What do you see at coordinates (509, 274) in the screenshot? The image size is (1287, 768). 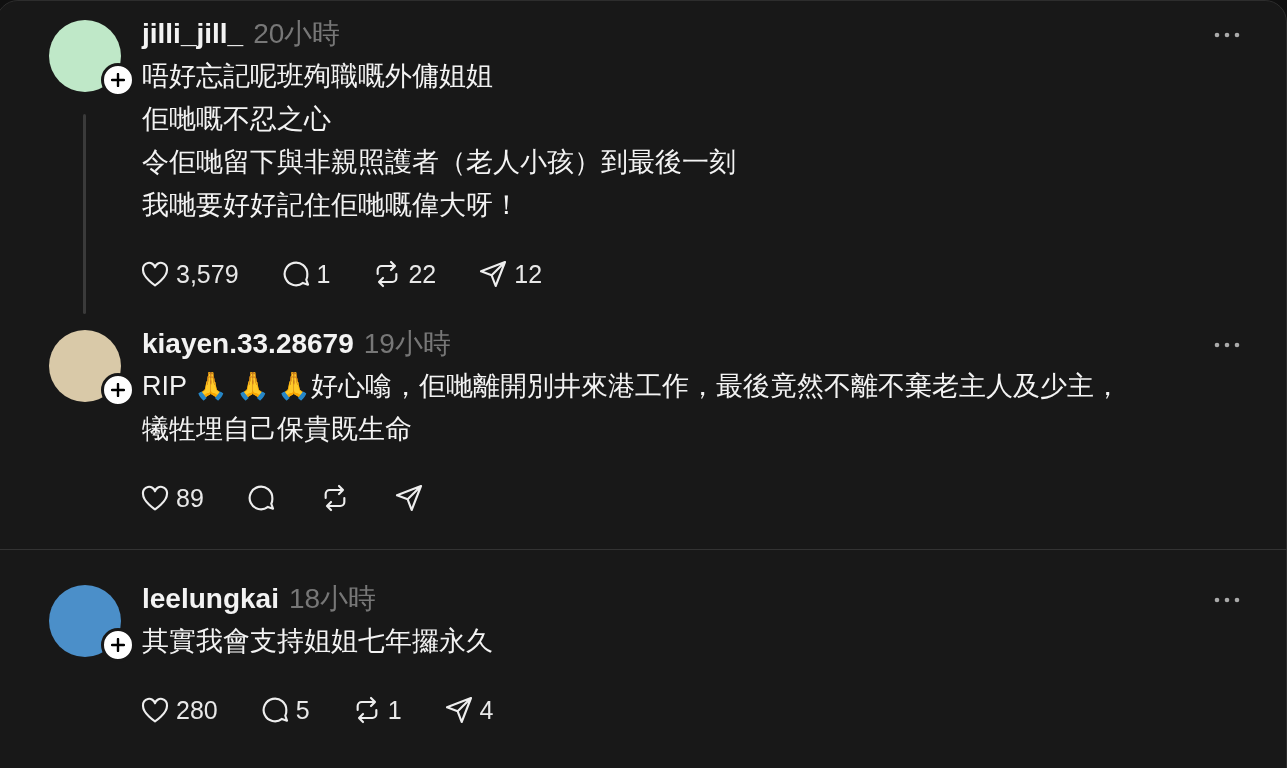 I see `share-button: 12` at bounding box center [509, 274].